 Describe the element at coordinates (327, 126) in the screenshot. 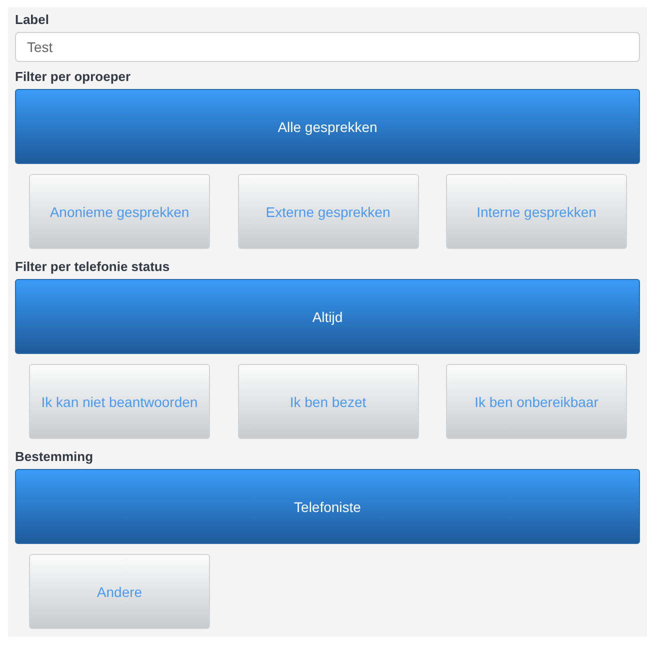

I see `option-button: Alle gesprekken` at that location.